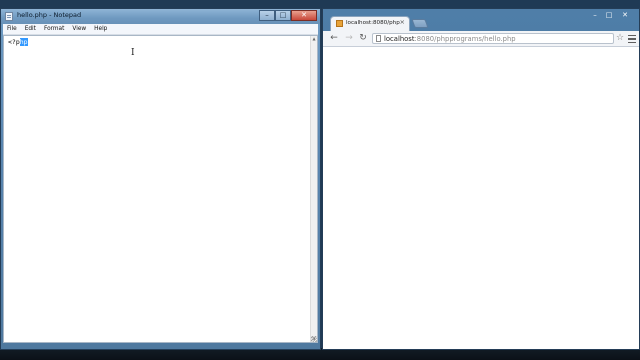  I want to click on editor-content: <?php, so click(18, 42).